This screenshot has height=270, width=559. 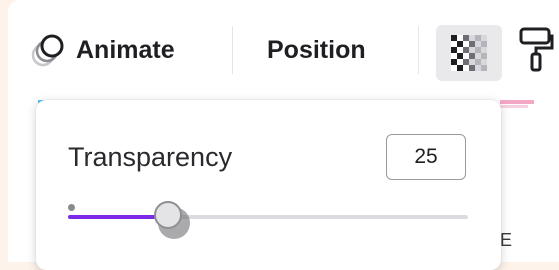 I want to click on animate-button: Animate, so click(x=101, y=50).